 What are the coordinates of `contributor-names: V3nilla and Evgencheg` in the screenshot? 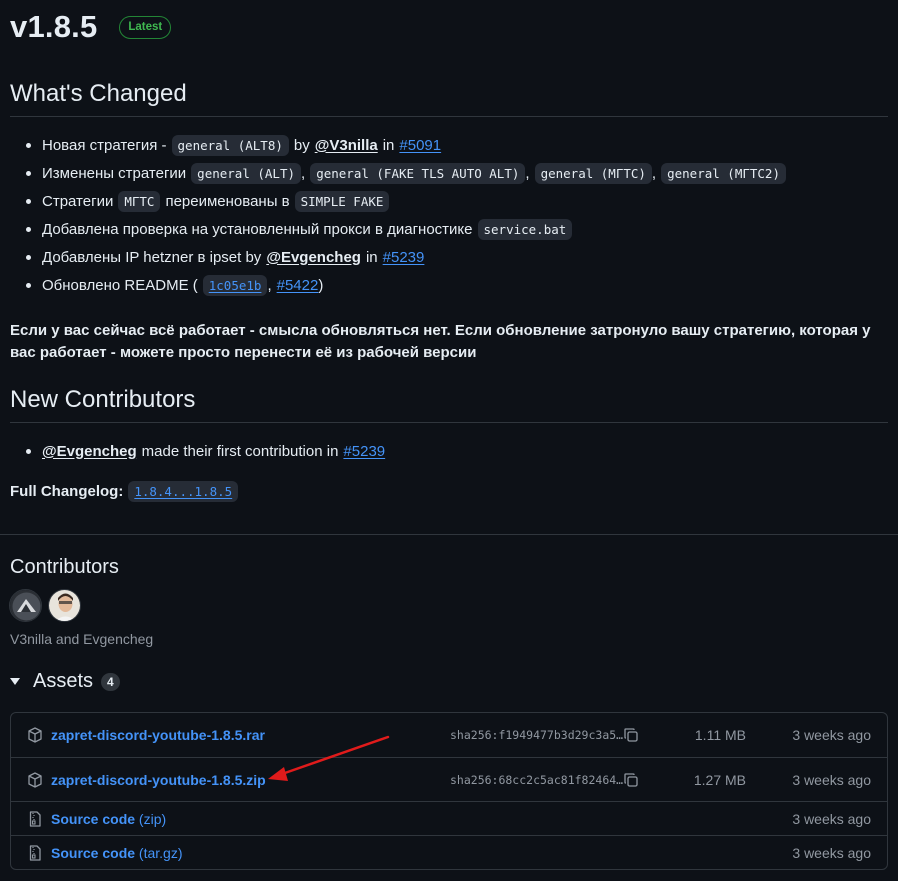 It's located at (82, 639).